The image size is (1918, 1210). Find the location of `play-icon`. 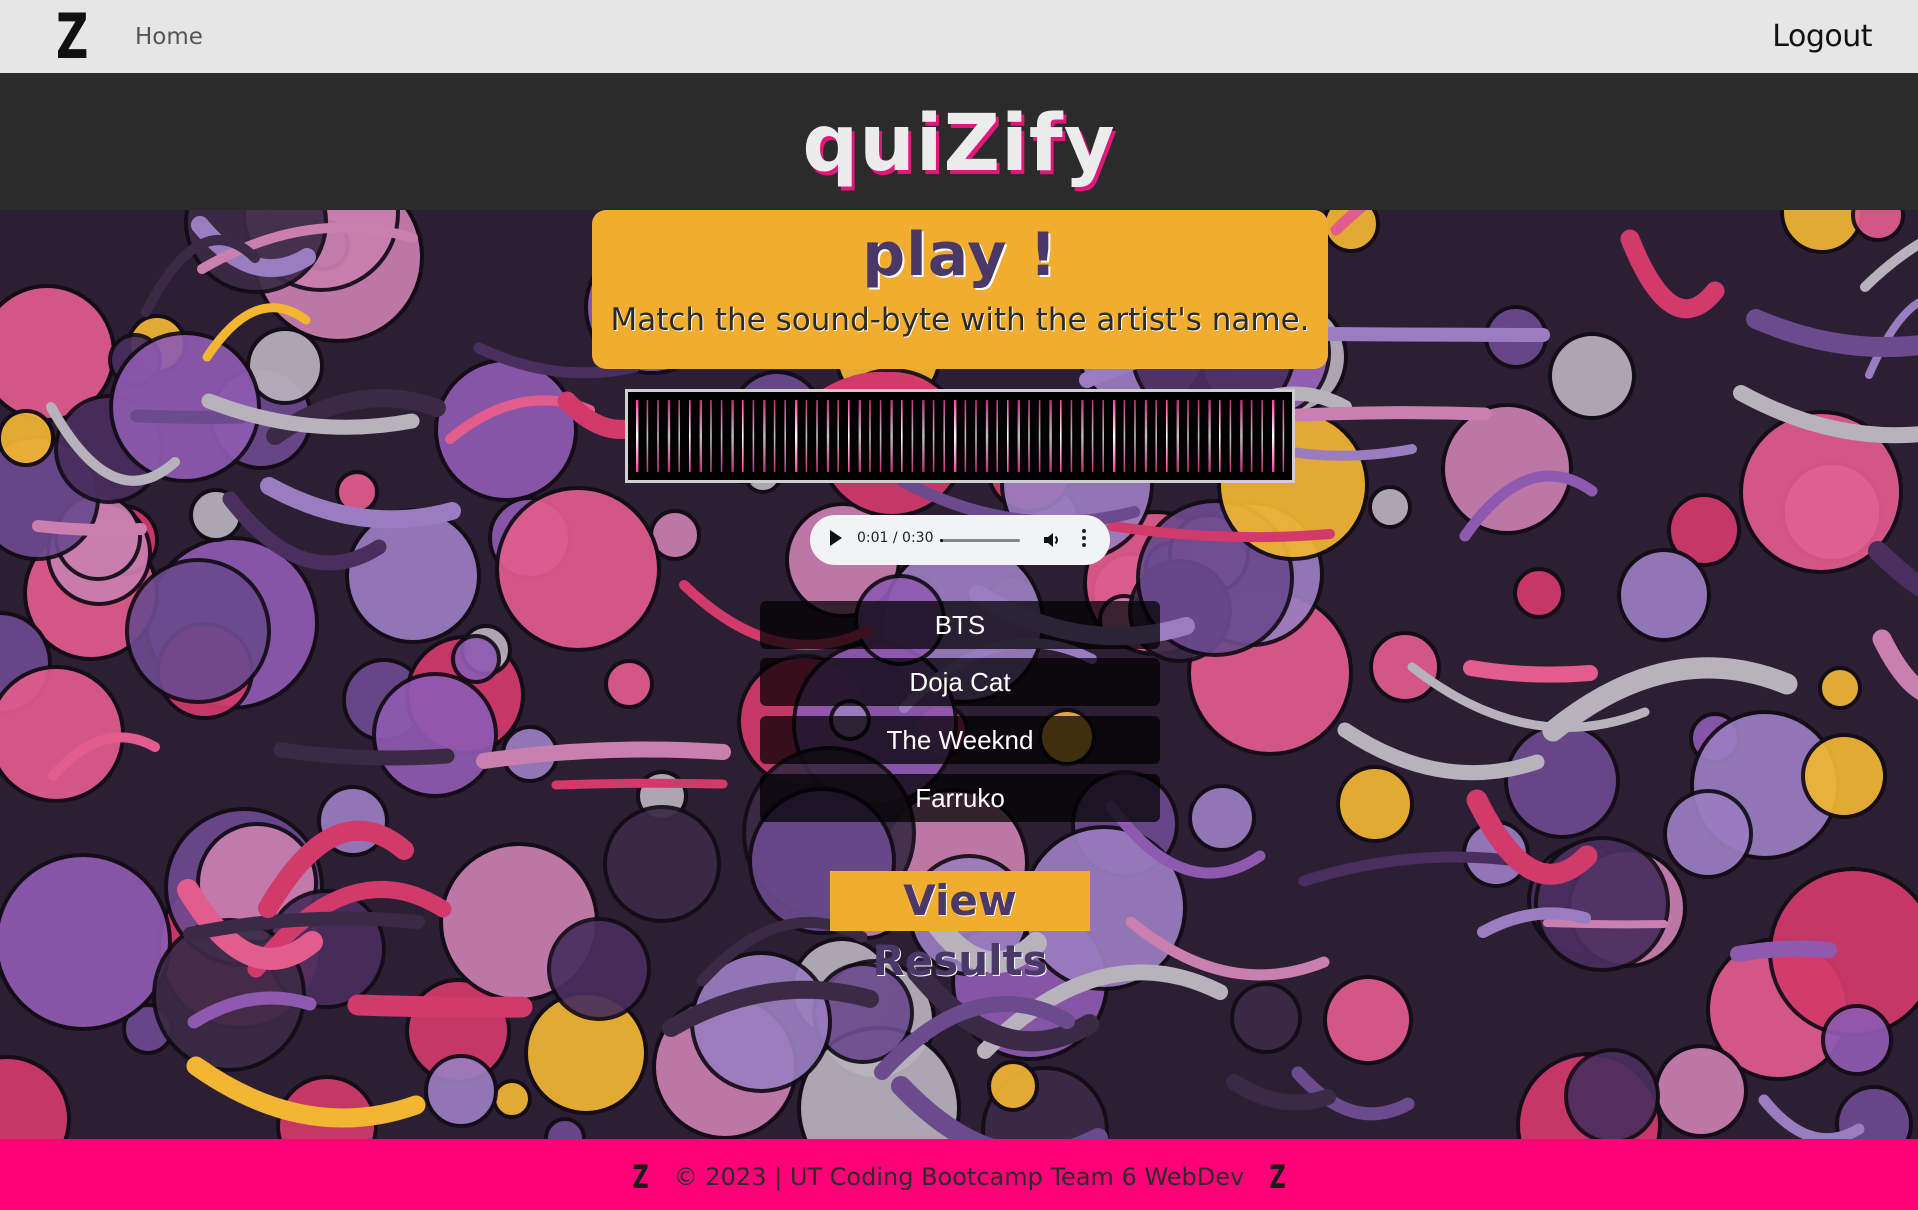

play-icon is located at coordinates (836, 538).